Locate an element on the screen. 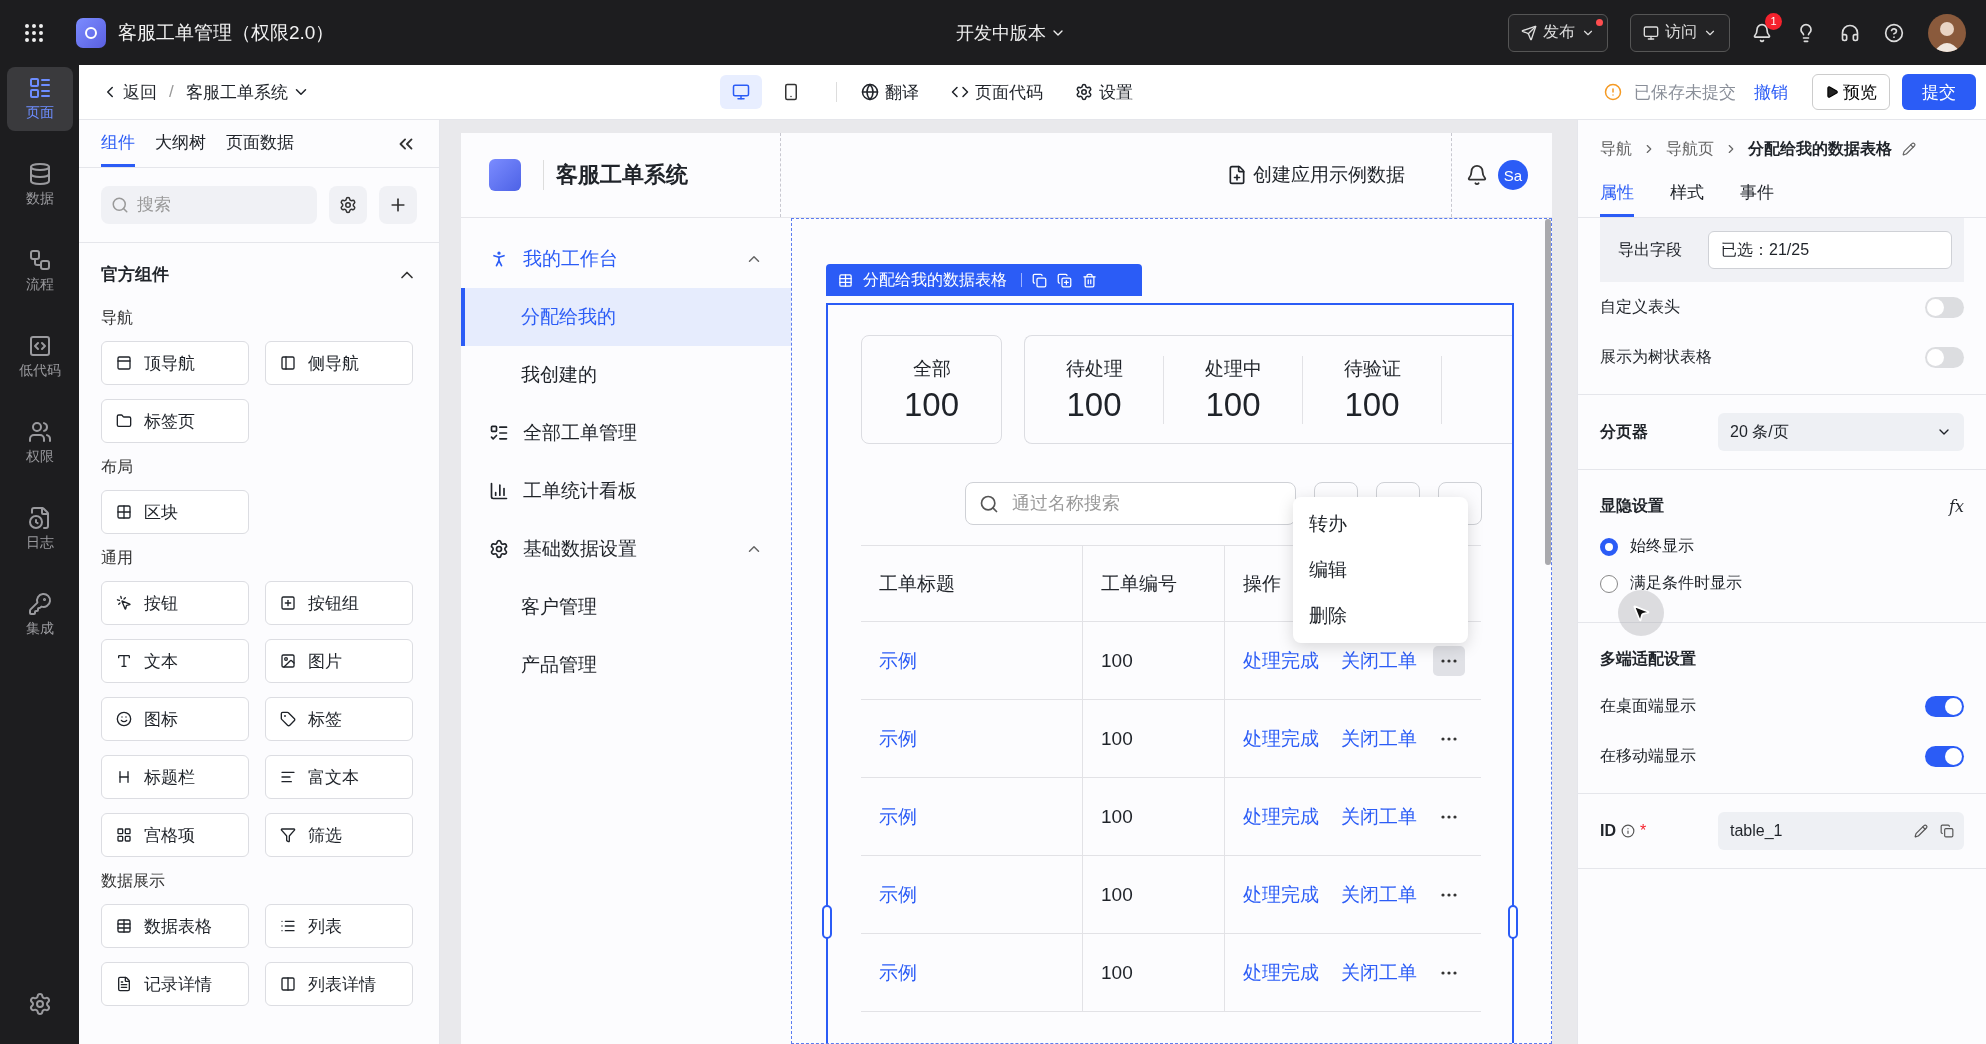  delete-icon is located at coordinates (1089, 280).